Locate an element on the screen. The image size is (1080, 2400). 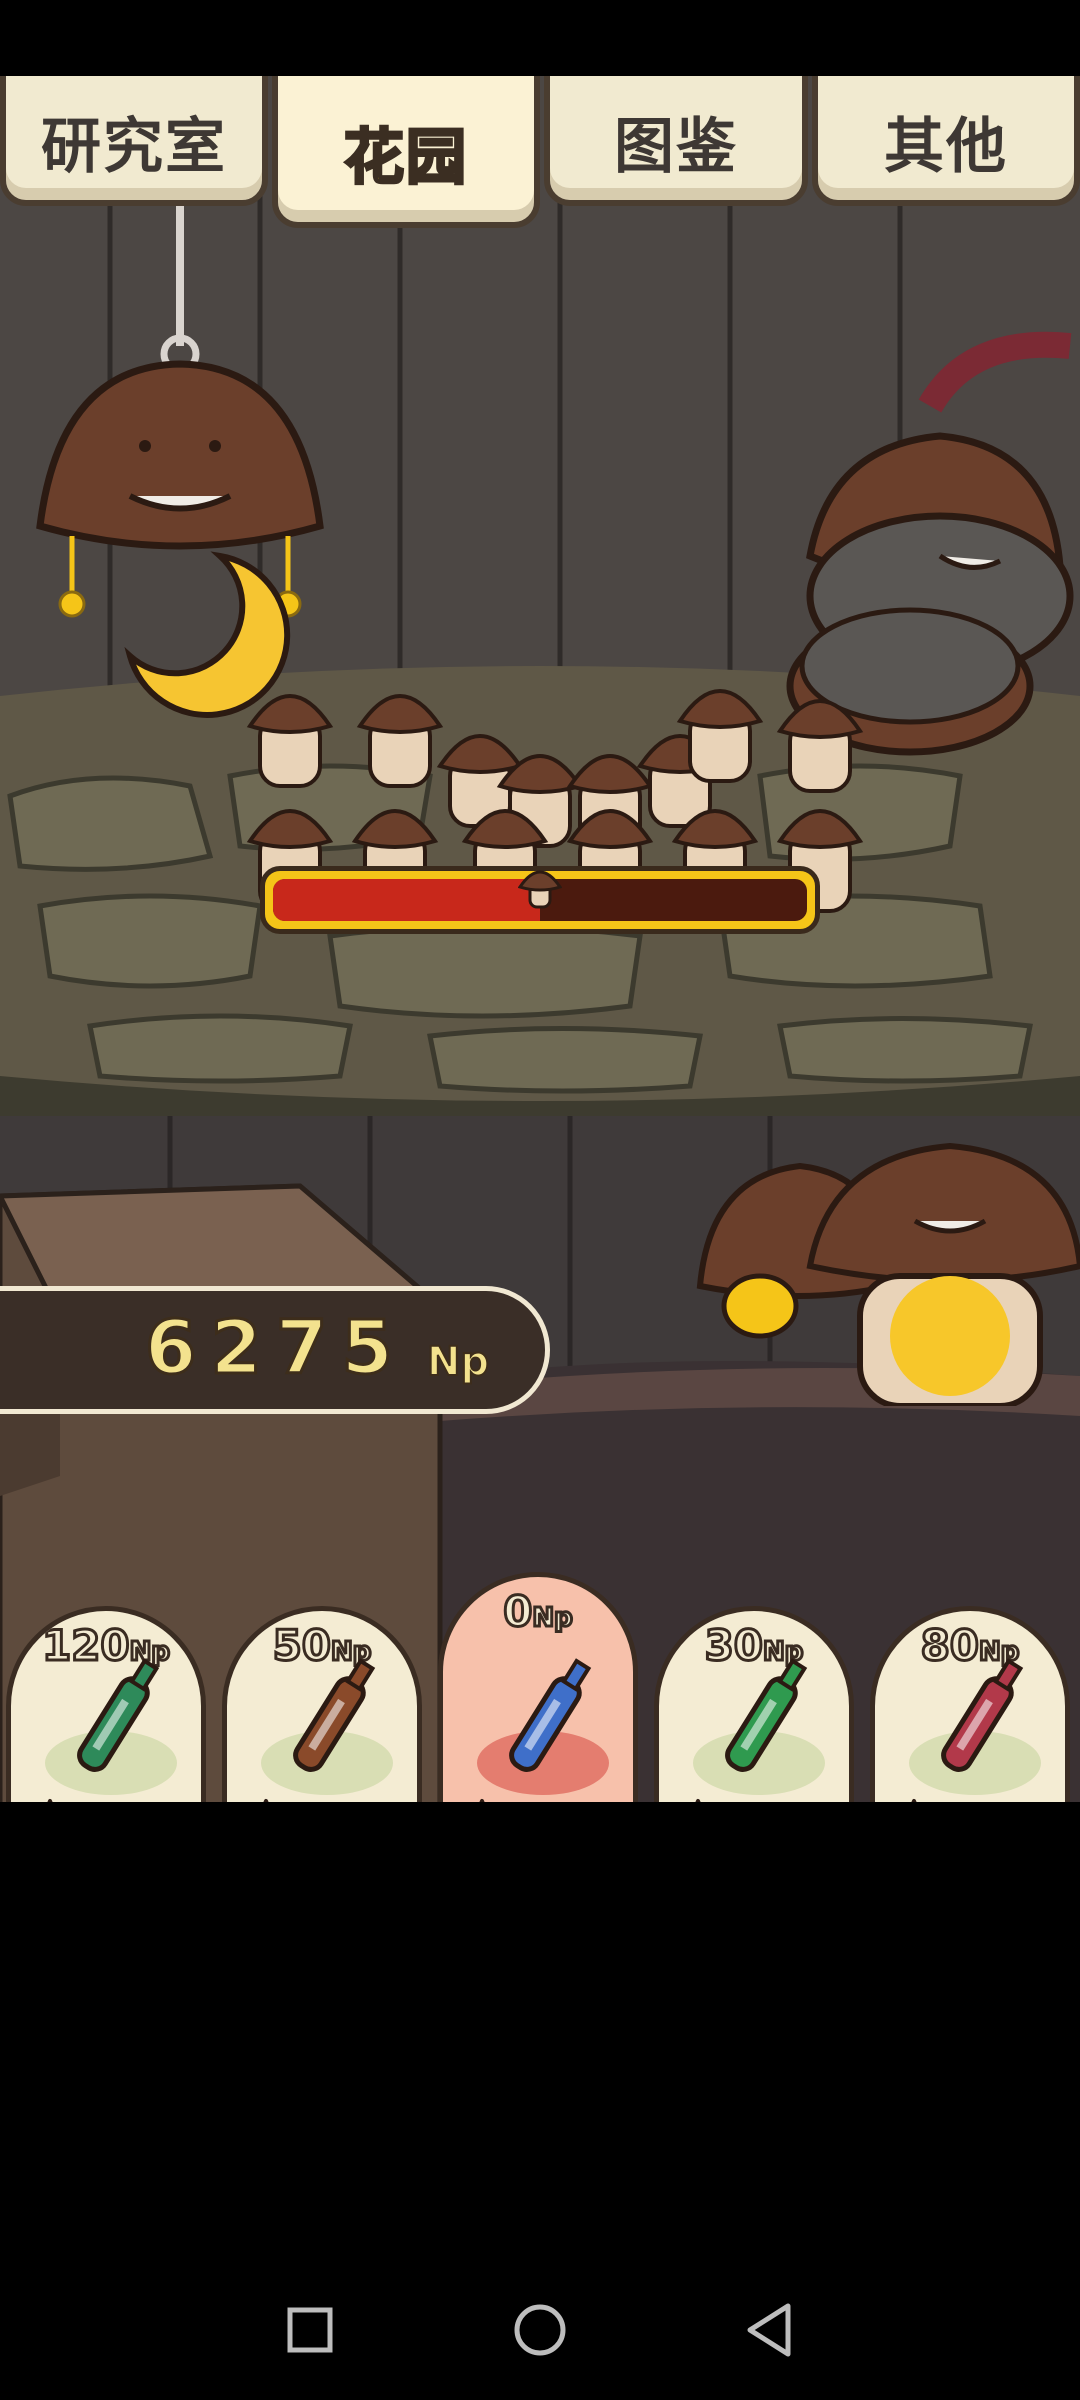
item-card: 80Np18hr is located at coordinates (970, 1704).